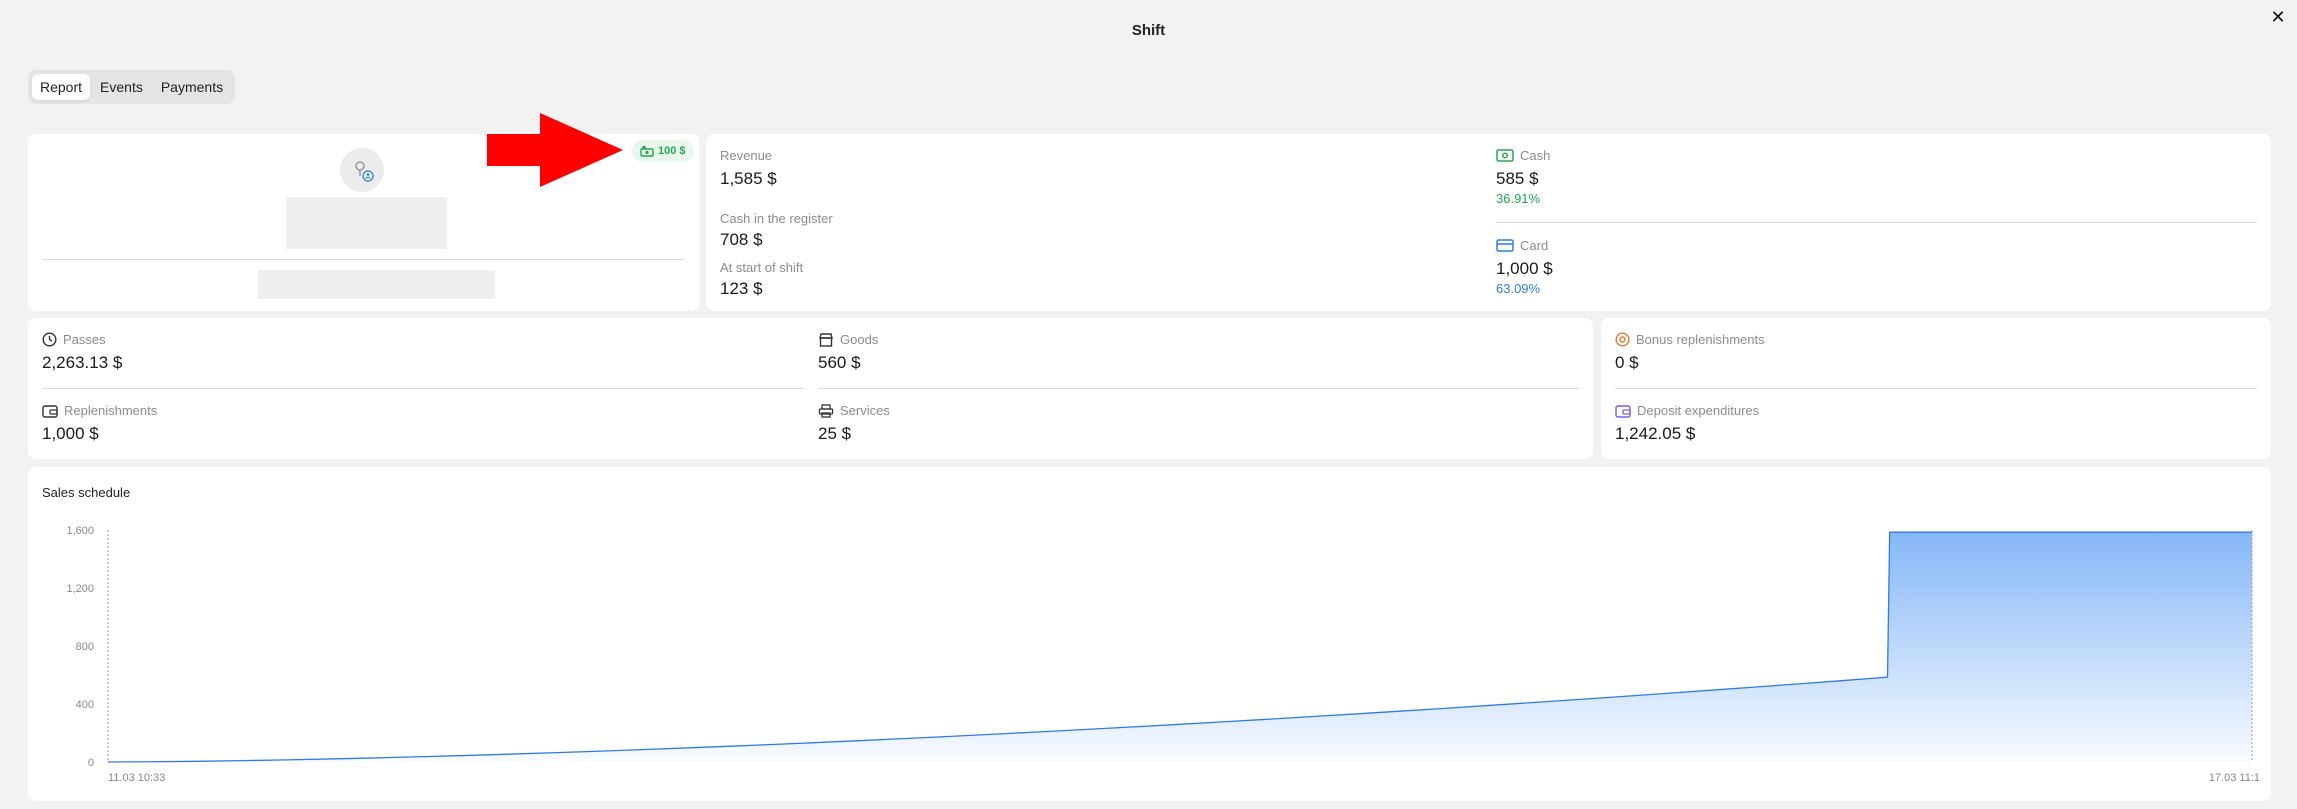 This screenshot has width=2297, height=809. What do you see at coordinates (839, 362) in the screenshot?
I see `goods-value: 560 $` at bounding box center [839, 362].